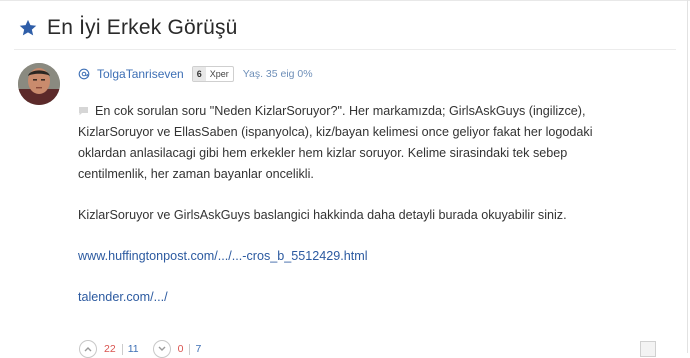  I want to click on chevron-down-icon, so click(162, 348).